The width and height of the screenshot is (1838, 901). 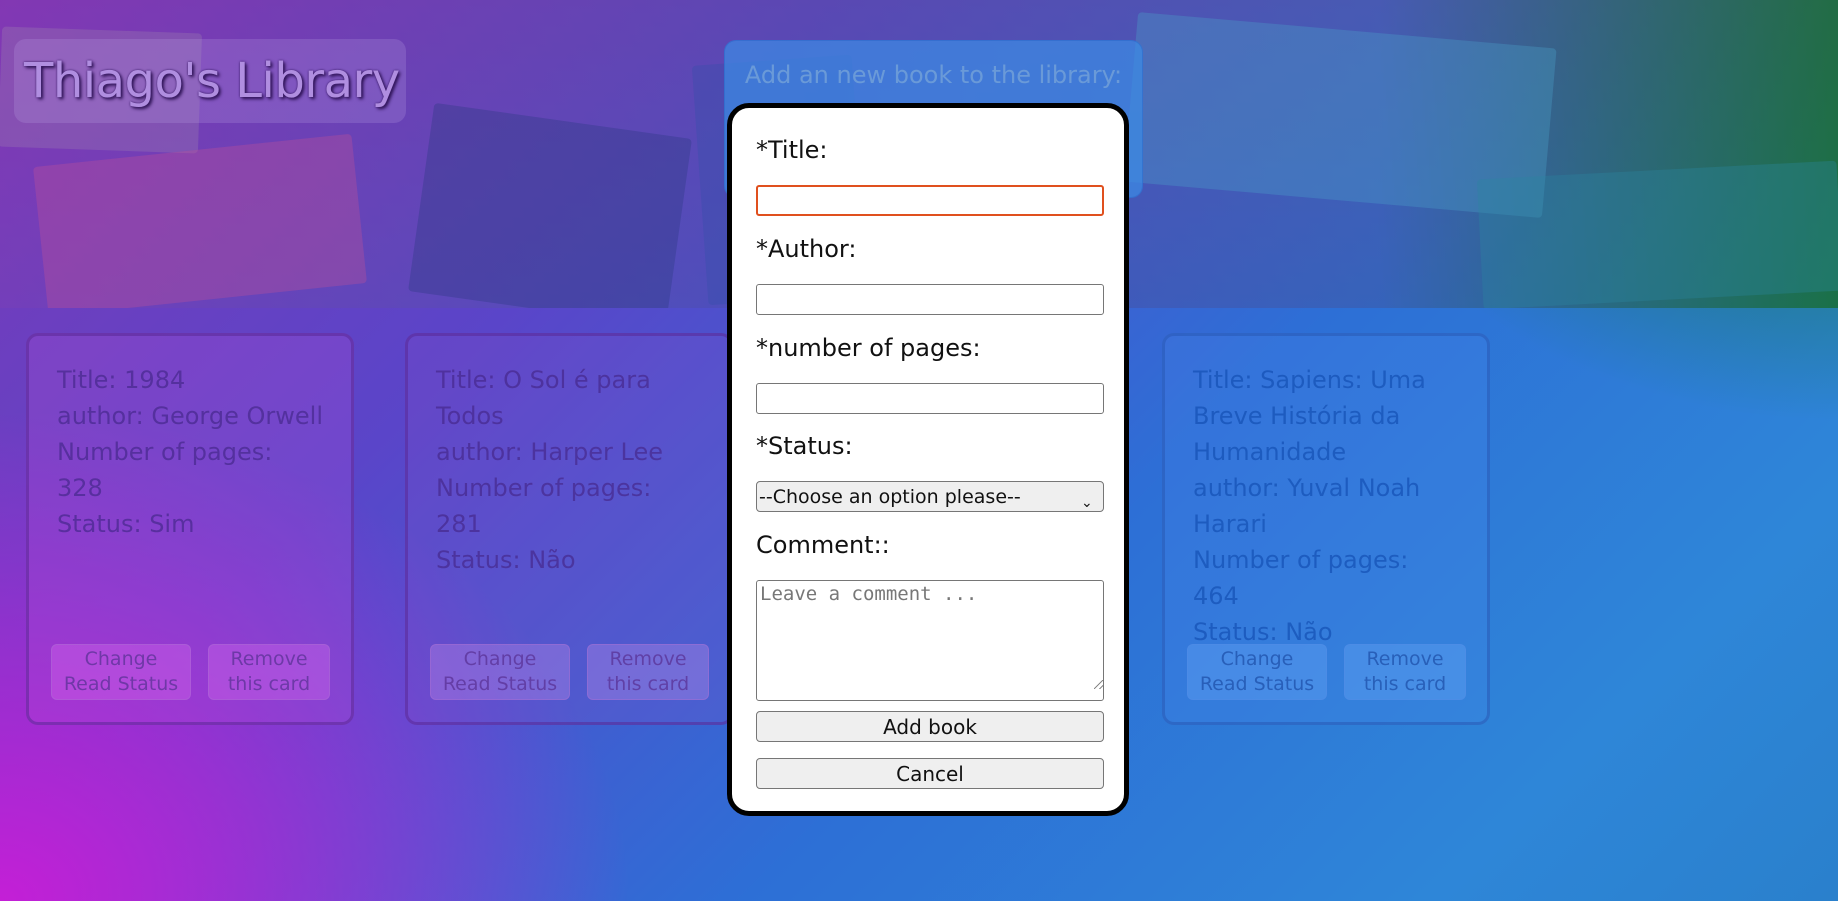 What do you see at coordinates (930, 496) in the screenshot?
I see `status-select: --Choose an option please--` at bounding box center [930, 496].